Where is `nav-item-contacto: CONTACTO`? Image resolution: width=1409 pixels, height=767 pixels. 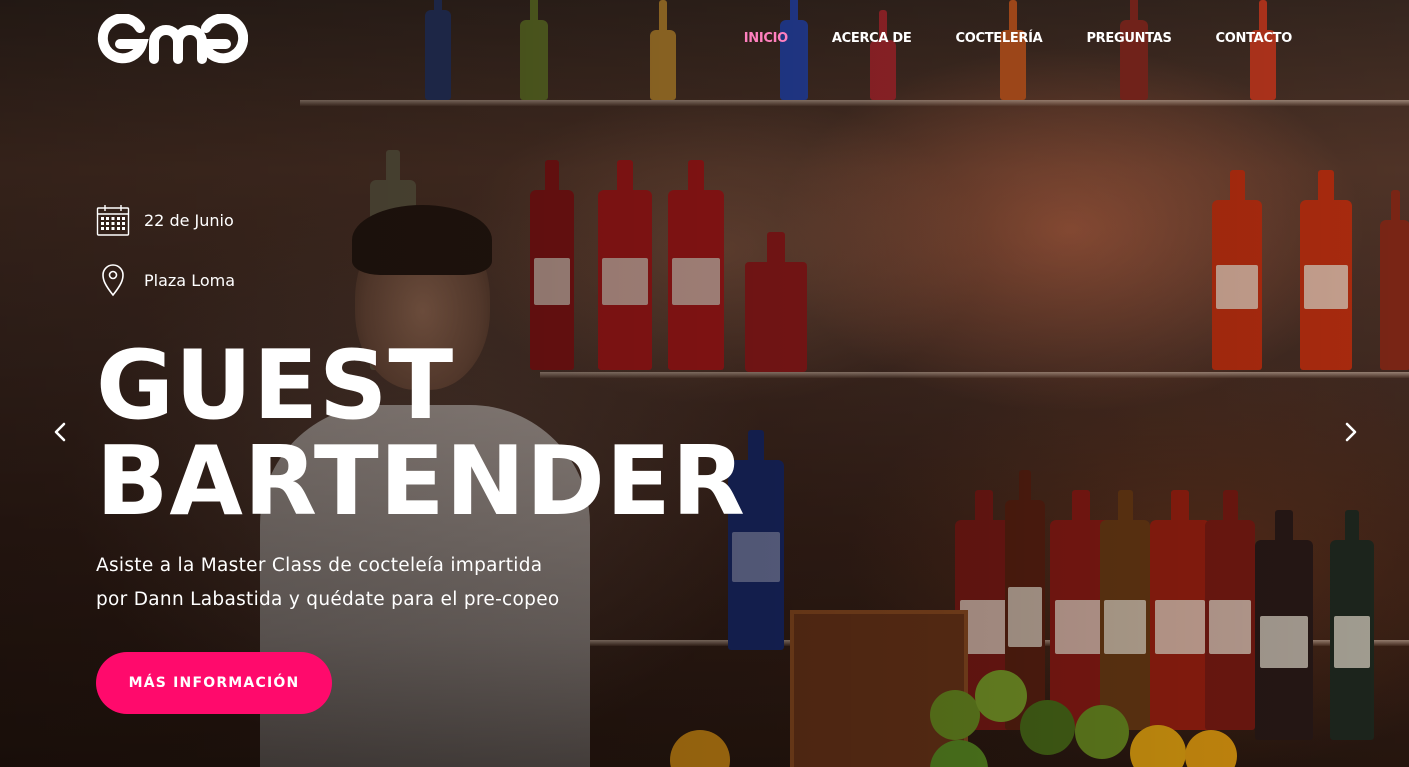 nav-item-contacto: CONTACTO is located at coordinates (1254, 39).